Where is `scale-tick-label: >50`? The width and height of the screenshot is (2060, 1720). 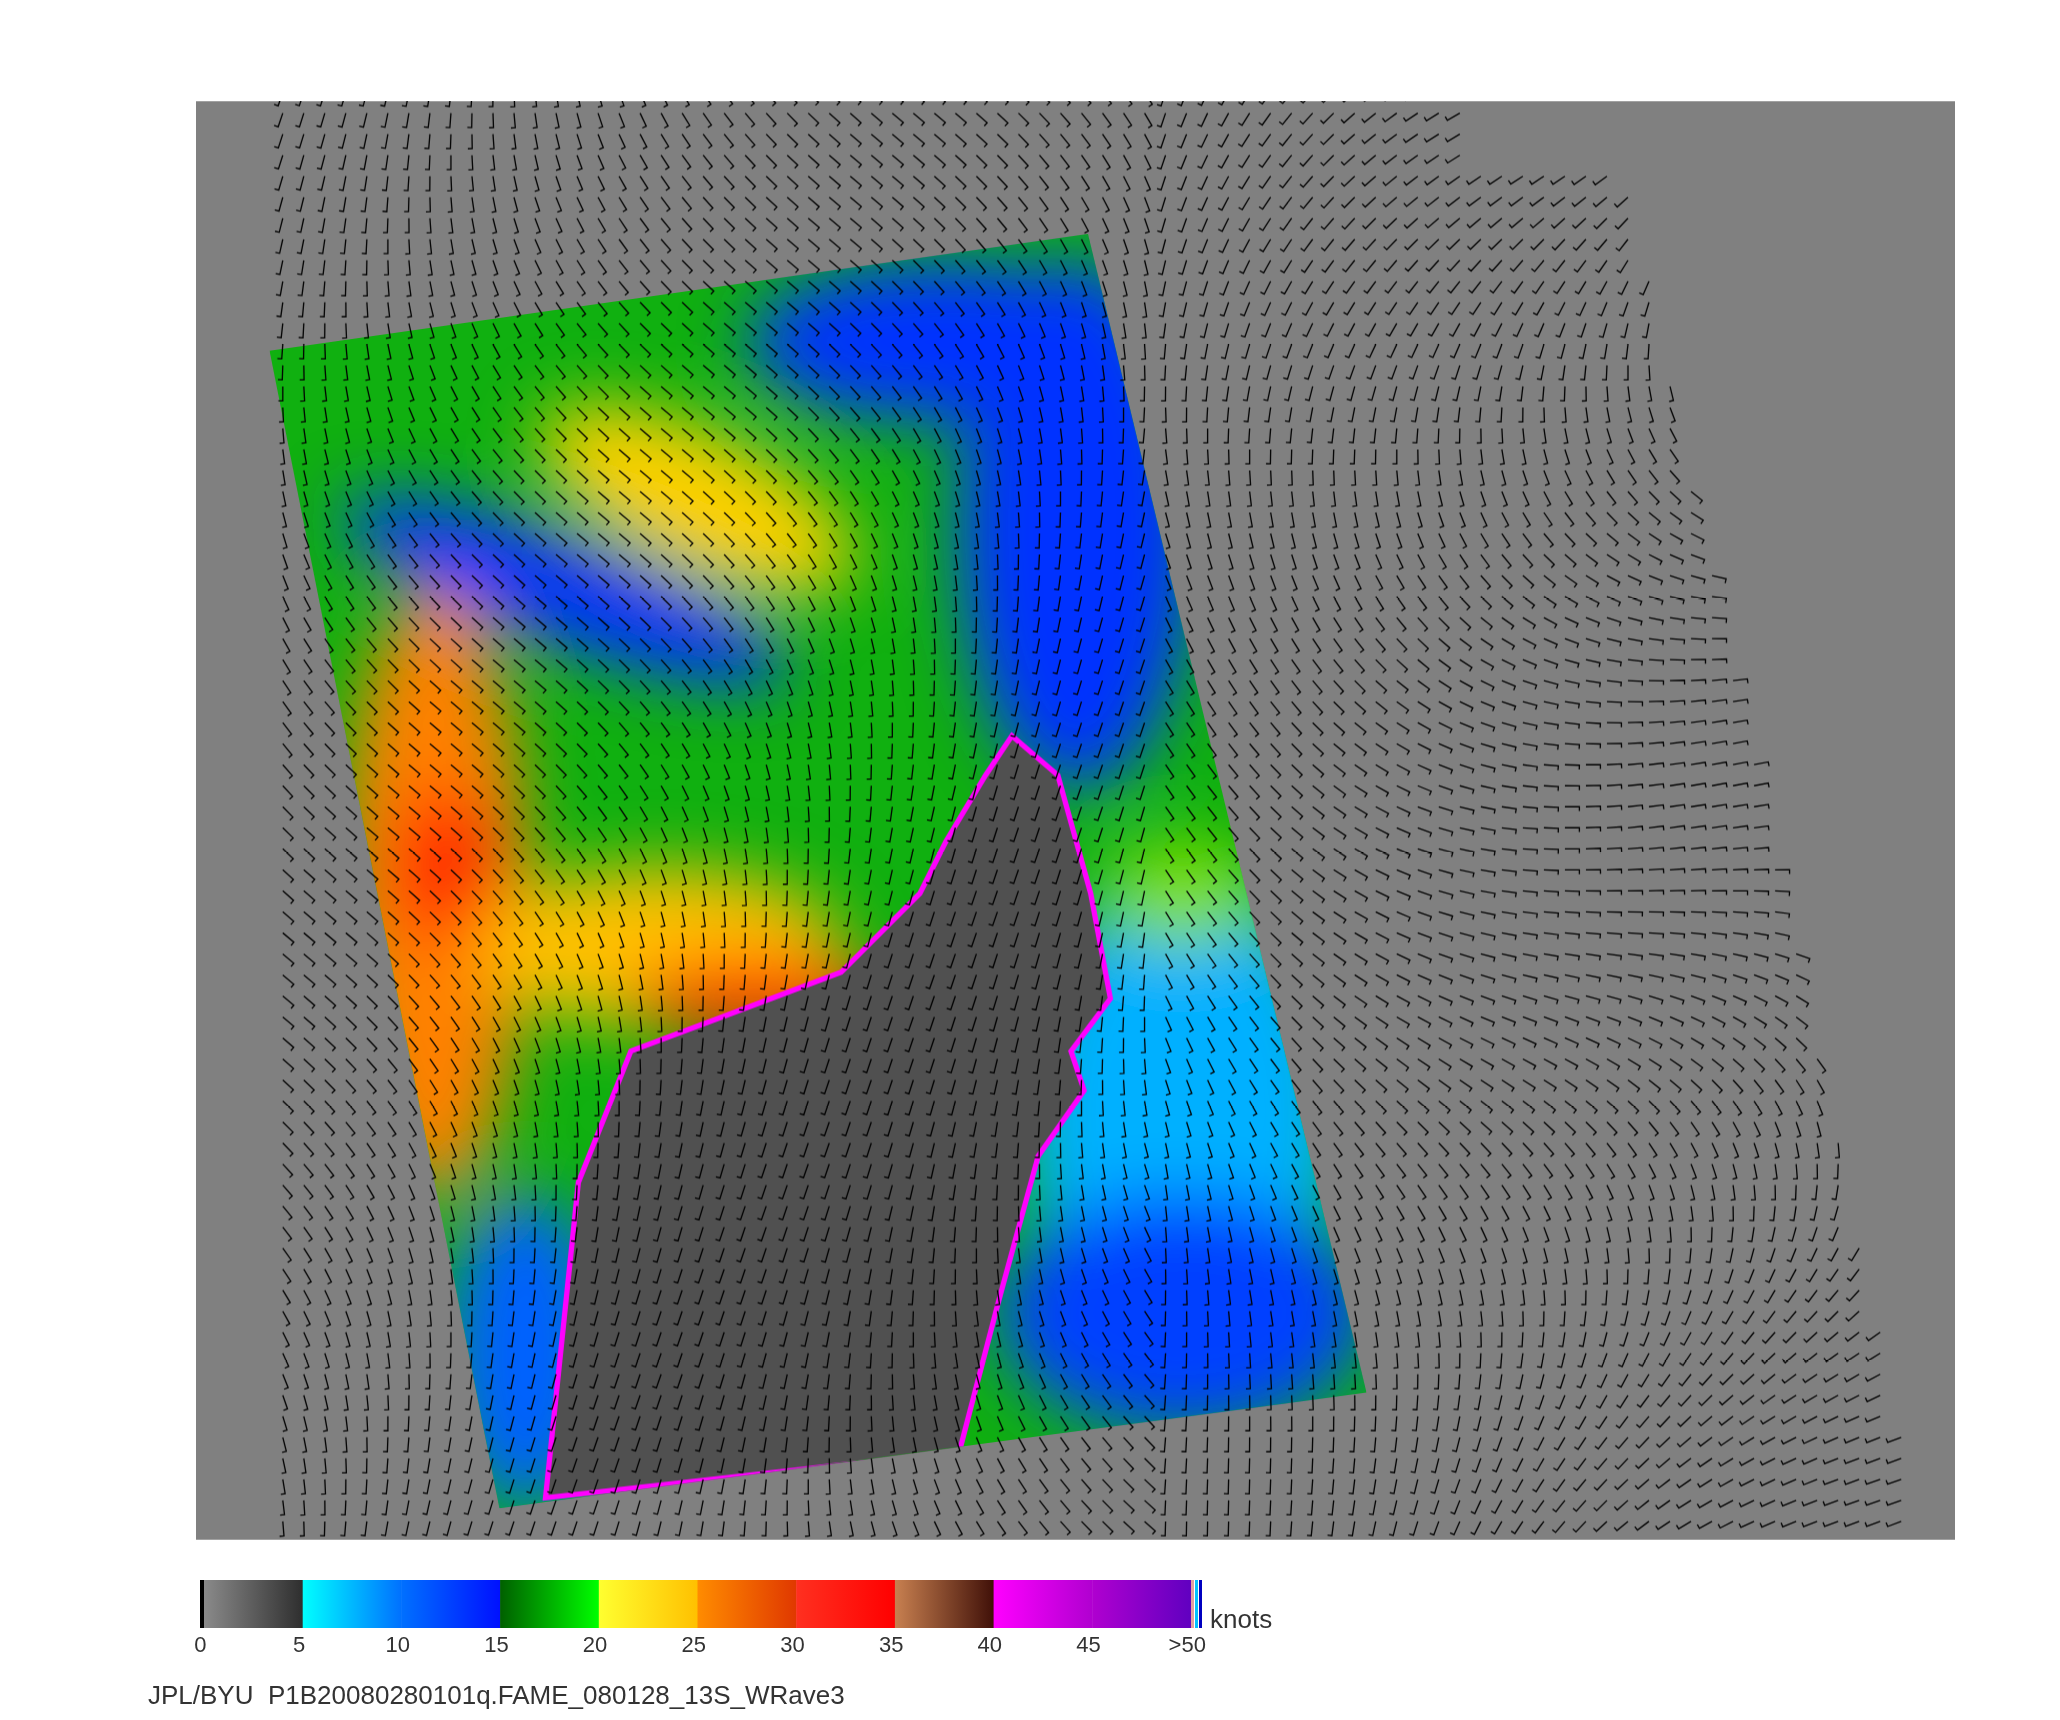
scale-tick-label: >50 is located at coordinates (1187, 1645).